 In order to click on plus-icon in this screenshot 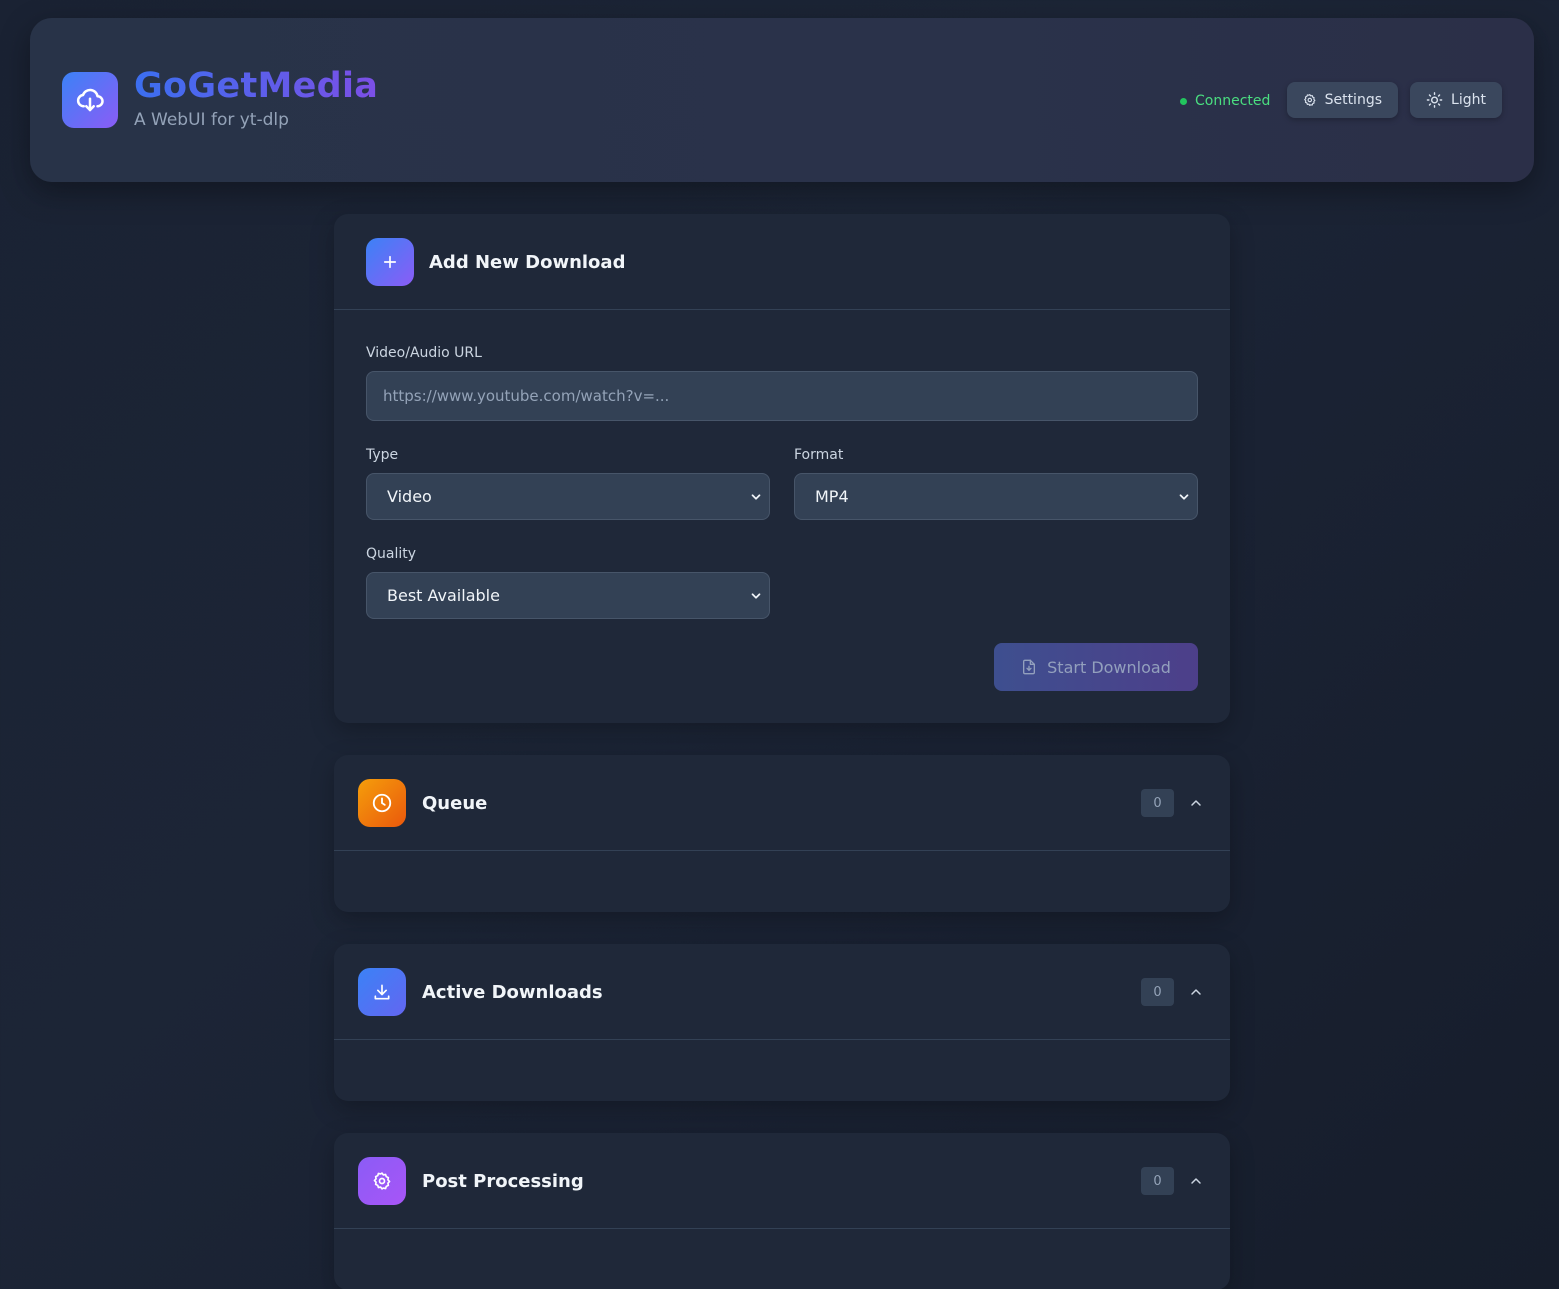, I will do `click(390, 262)`.